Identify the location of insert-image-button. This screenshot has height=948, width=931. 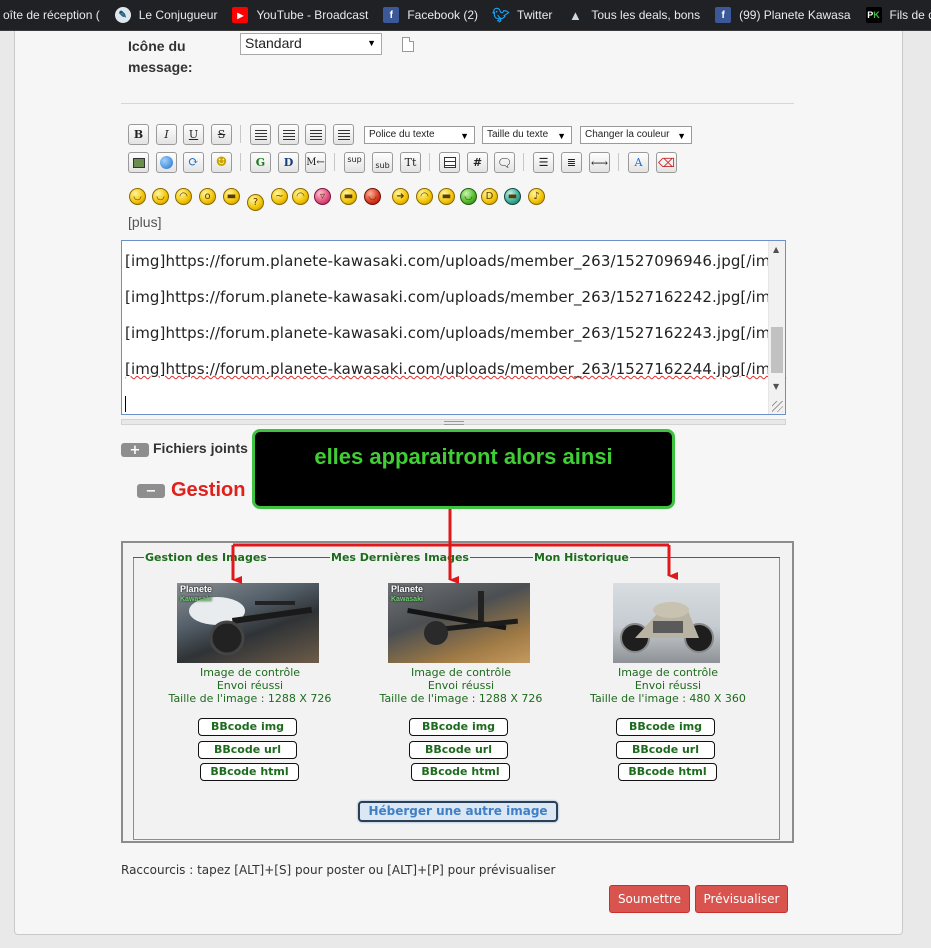
(138, 162).